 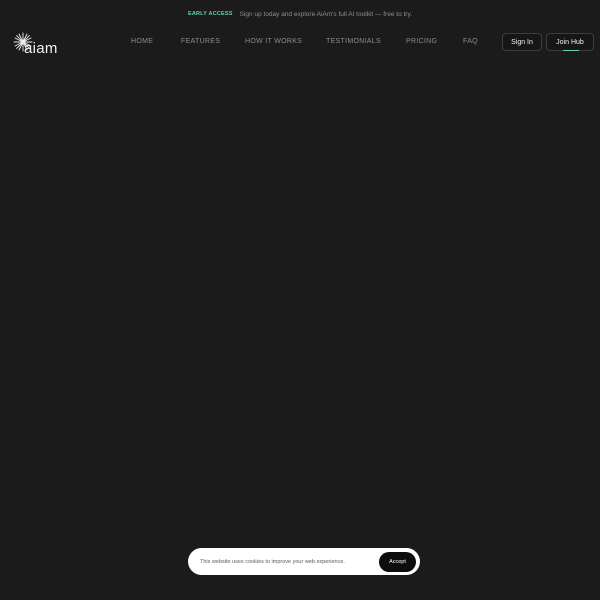 What do you see at coordinates (571, 50) in the screenshot?
I see `join-hub-accent-line` at bounding box center [571, 50].